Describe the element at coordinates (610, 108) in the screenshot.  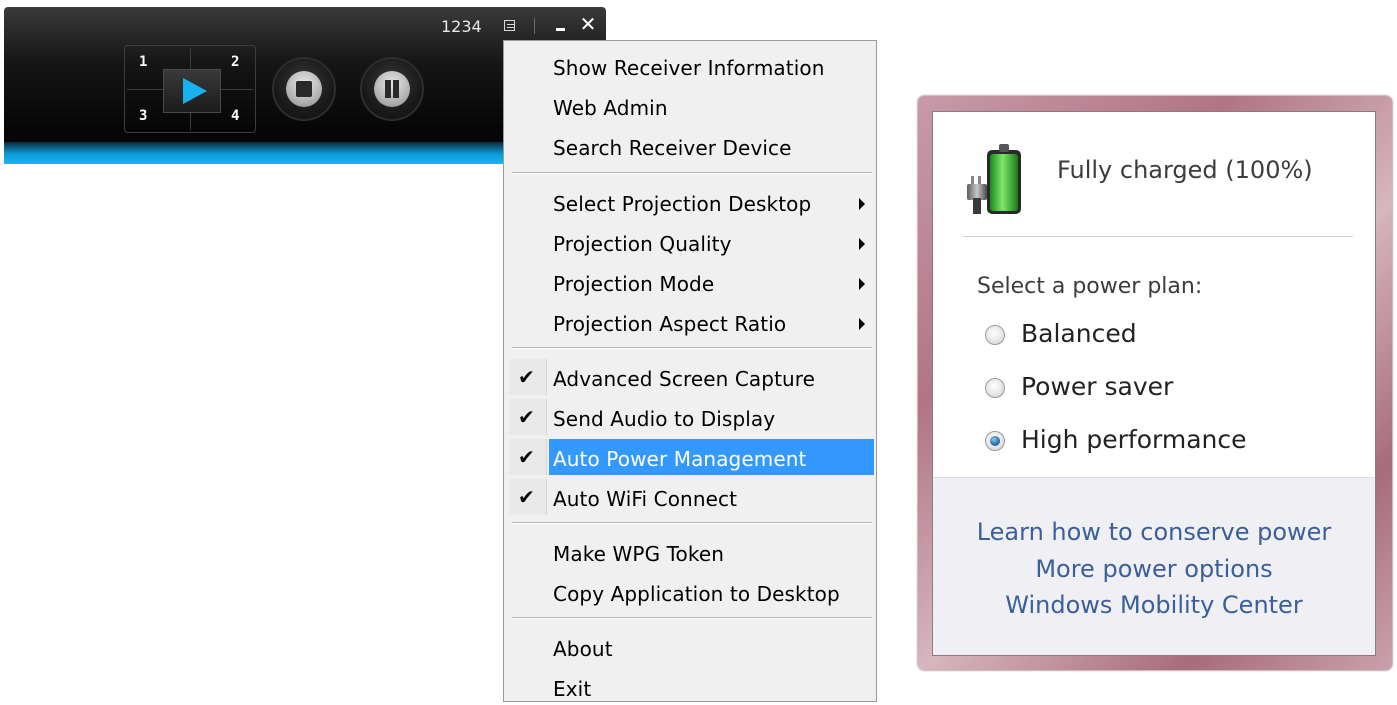
I see `menu-item-label: Web Admin` at that location.